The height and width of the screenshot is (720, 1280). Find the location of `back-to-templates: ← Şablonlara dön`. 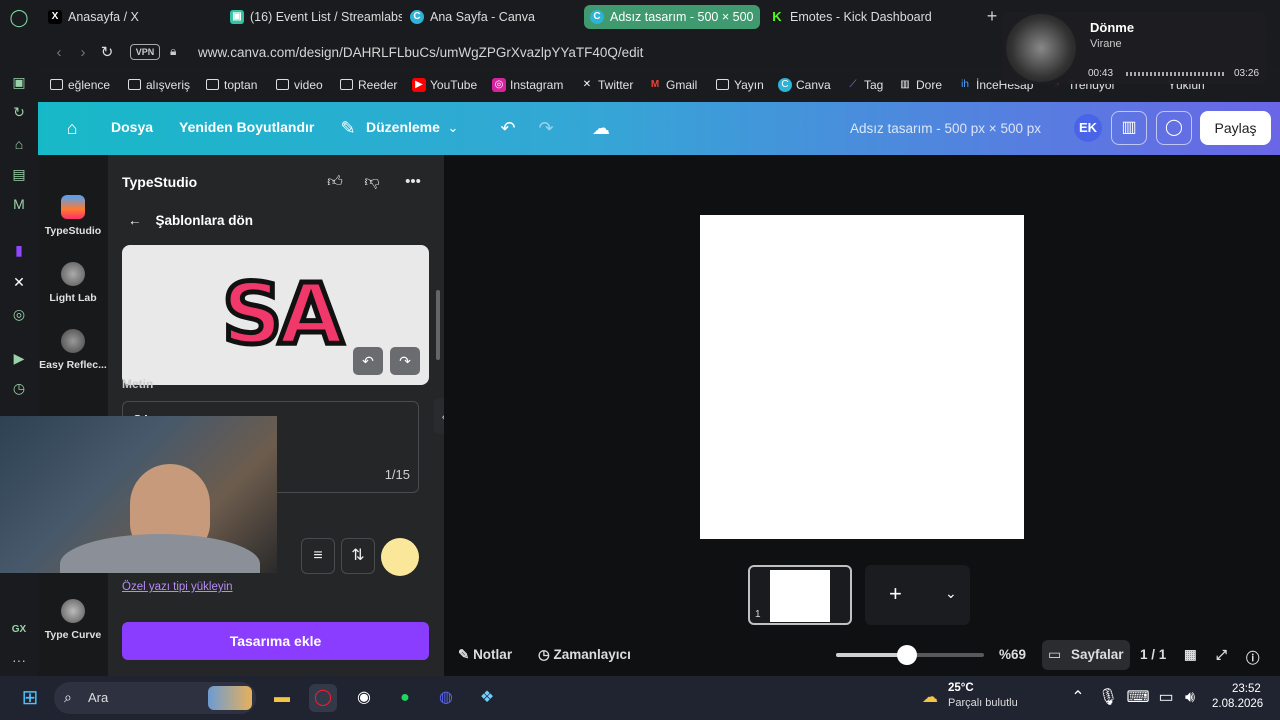

back-to-templates: ← Şablonlara dön is located at coordinates (190, 220).